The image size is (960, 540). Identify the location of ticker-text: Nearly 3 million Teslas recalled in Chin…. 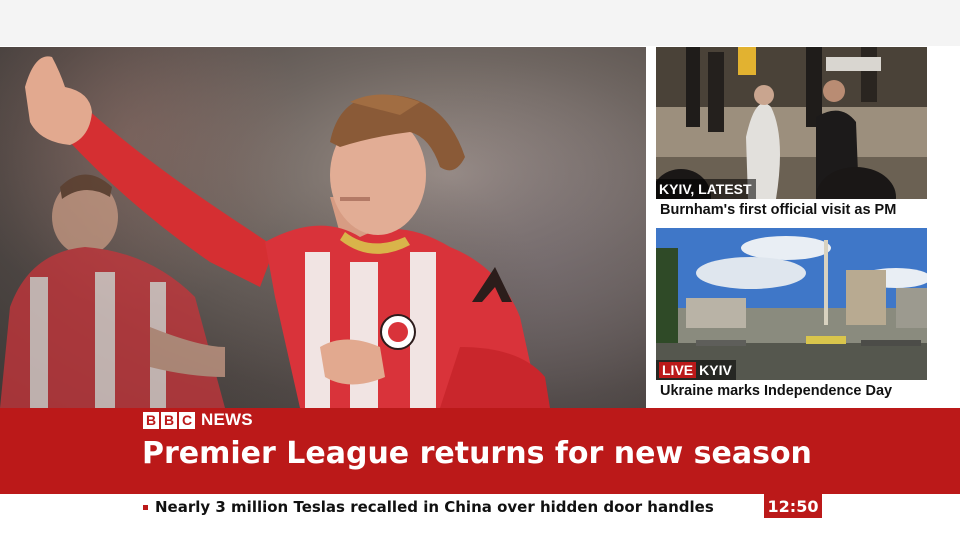
(434, 507).